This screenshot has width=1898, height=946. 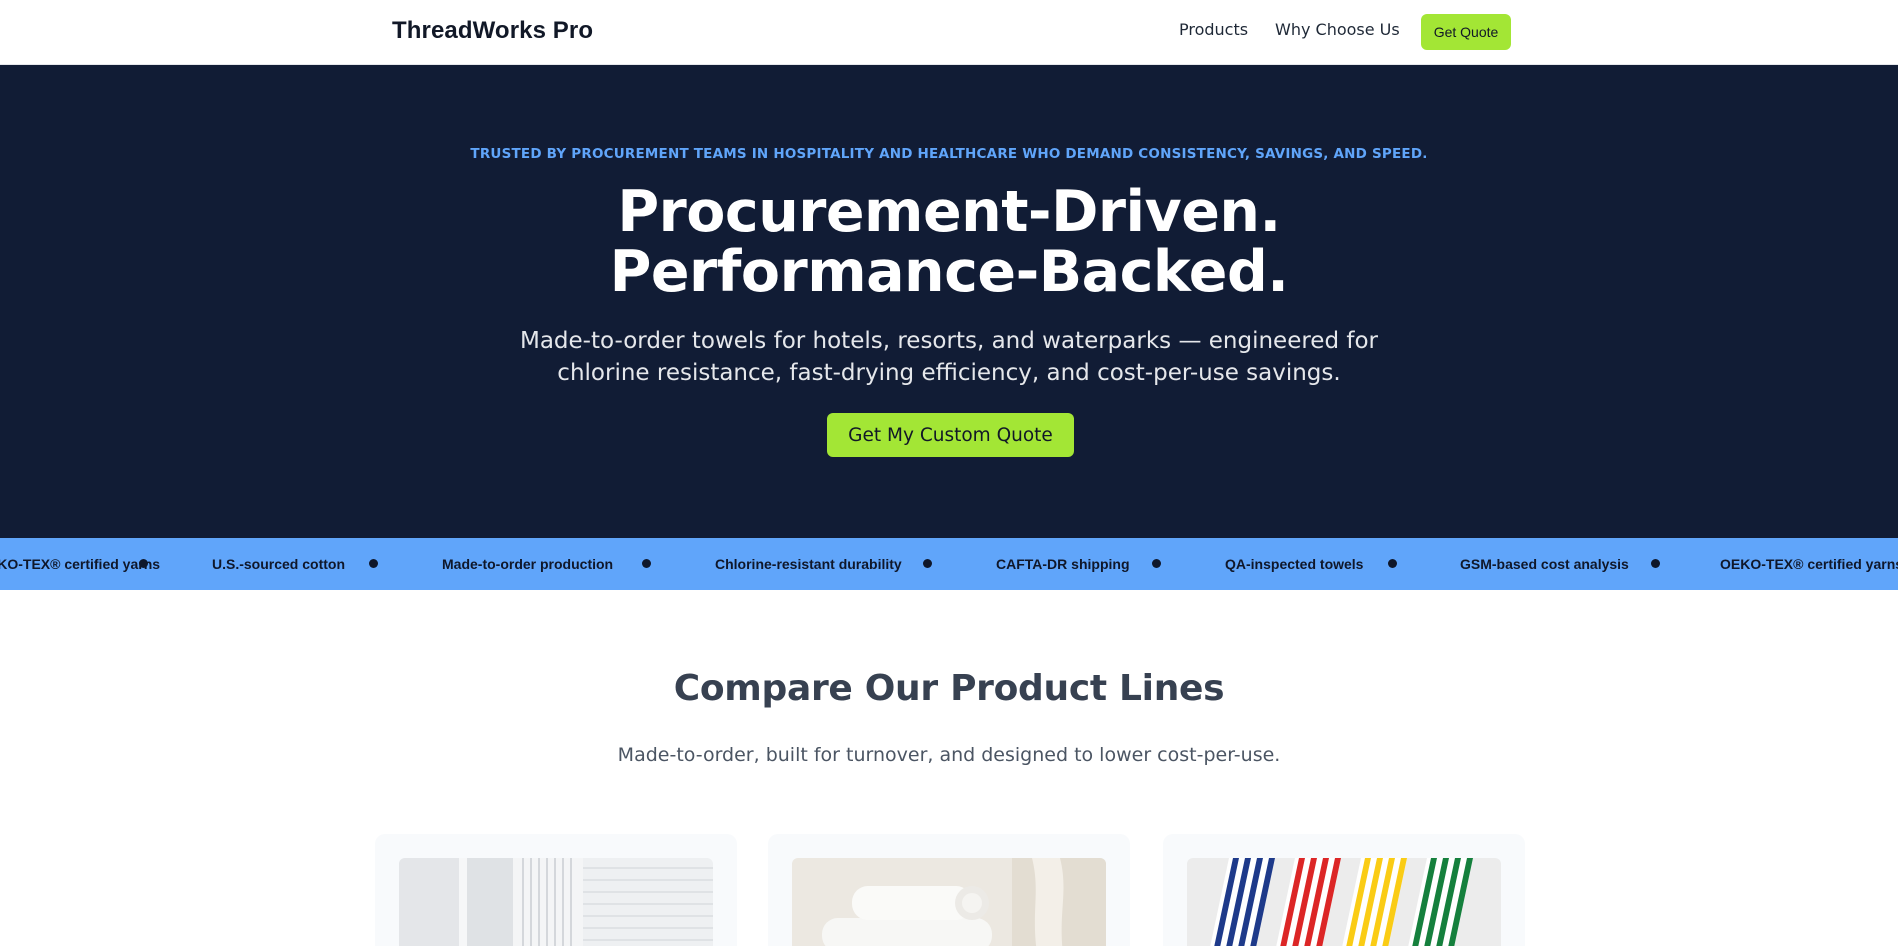 What do you see at coordinates (808, 564) in the screenshot?
I see `marquee-item: Chlorine-resistant durability` at bounding box center [808, 564].